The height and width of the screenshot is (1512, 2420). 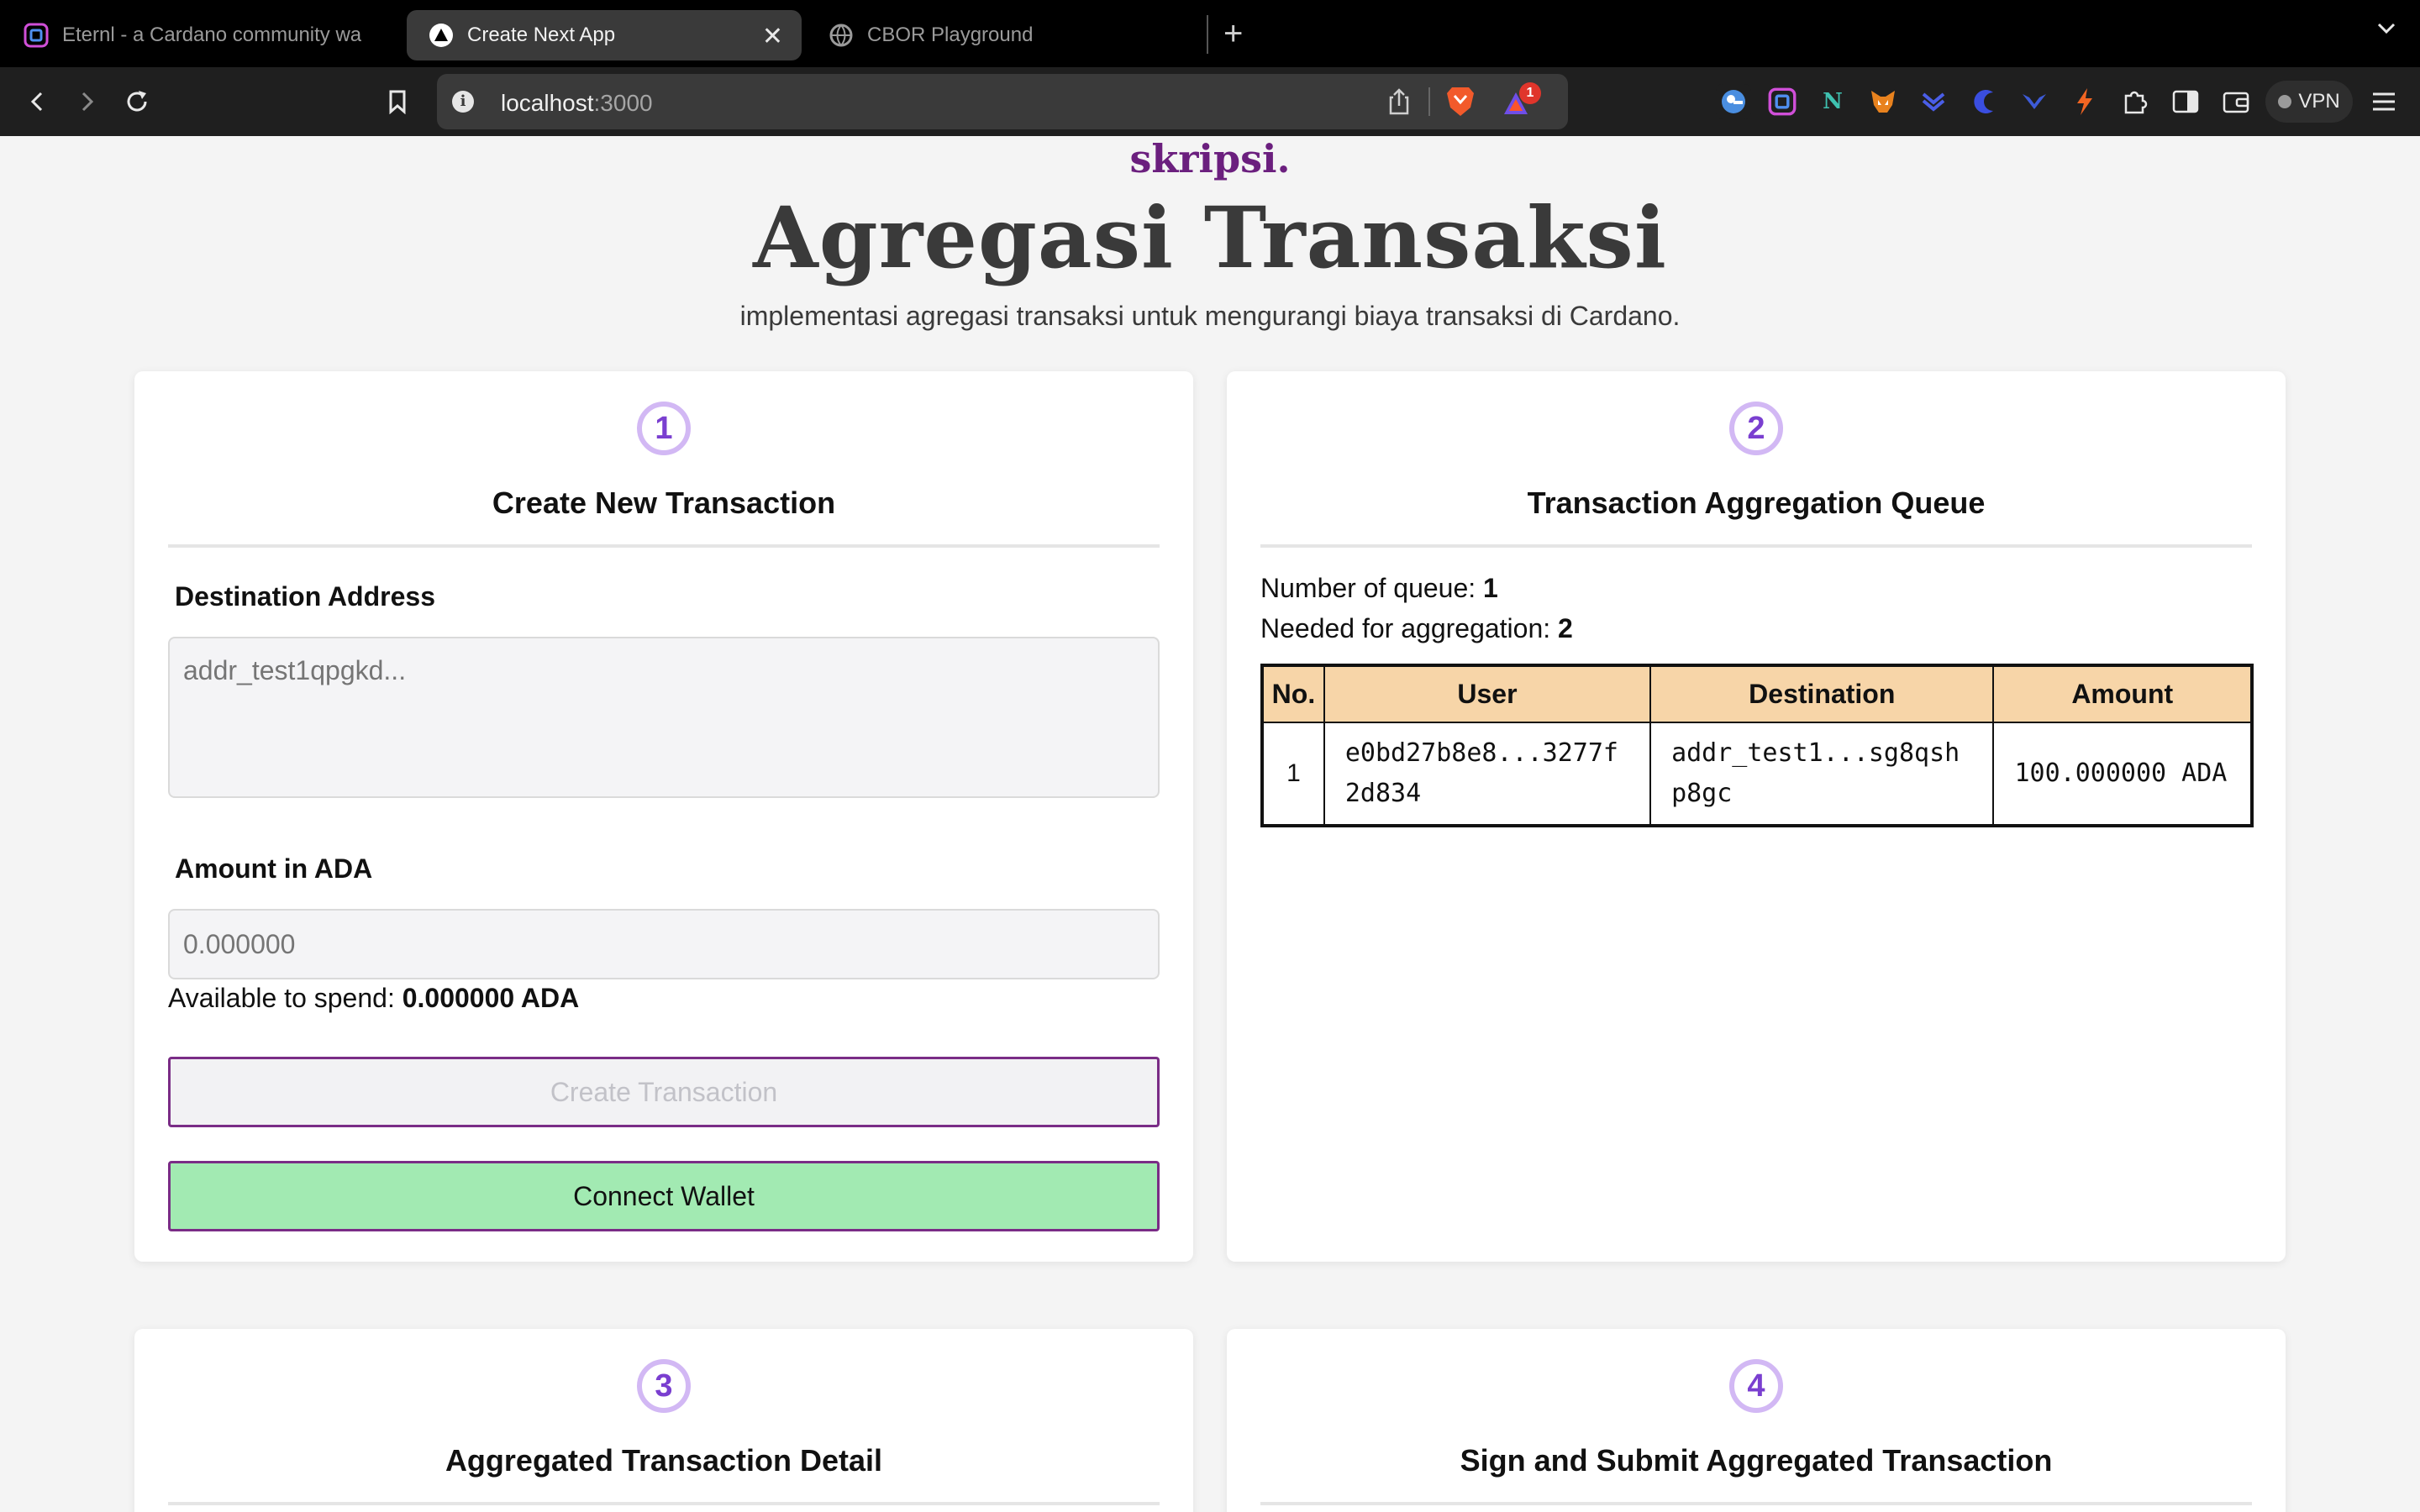 I want to click on close-tab-icon: ✕, so click(x=772, y=36).